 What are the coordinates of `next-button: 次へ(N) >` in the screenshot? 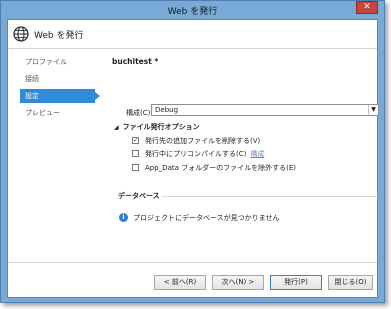 It's located at (238, 282).